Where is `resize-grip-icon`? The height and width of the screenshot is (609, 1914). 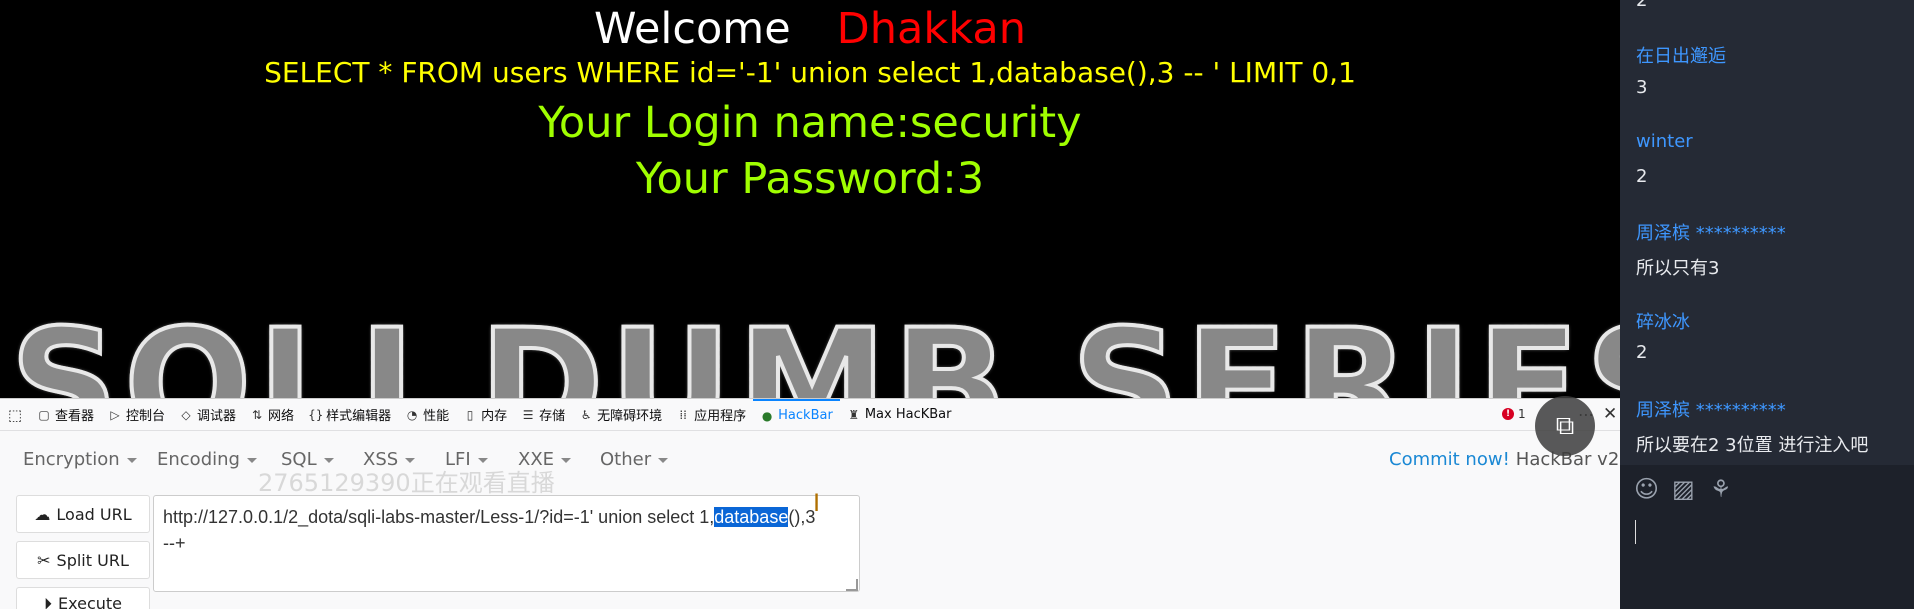 resize-grip-icon is located at coordinates (852, 585).